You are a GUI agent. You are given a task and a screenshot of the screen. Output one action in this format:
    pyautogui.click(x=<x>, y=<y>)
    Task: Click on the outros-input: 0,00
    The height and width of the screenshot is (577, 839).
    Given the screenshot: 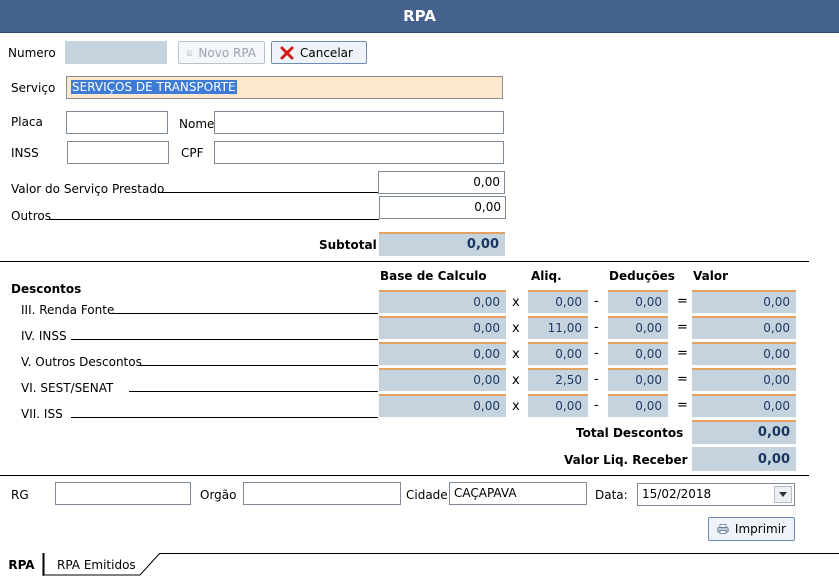 What is the action you would take?
    pyautogui.click(x=442, y=207)
    